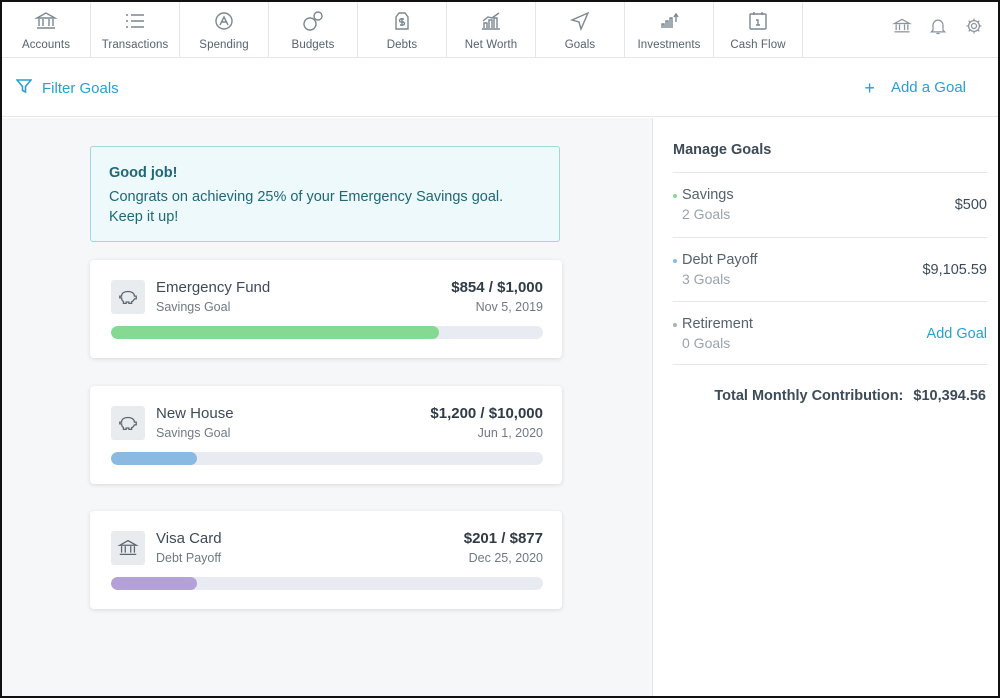  I want to click on add-goal-link: Add Goal, so click(957, 334).